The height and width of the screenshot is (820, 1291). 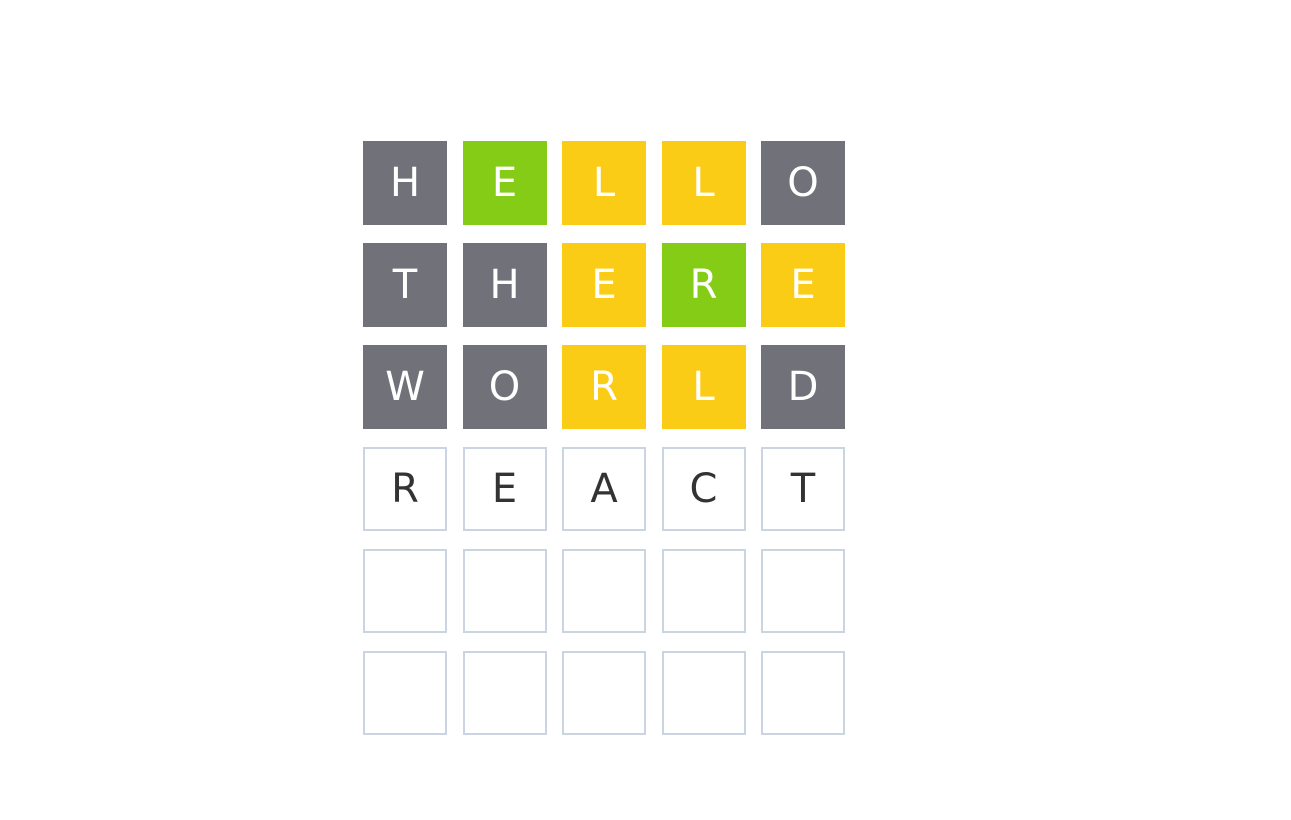 What do you see at coordinates (703, 387) in the screenshot?
I see `tile-r3-c4: L` at bounding box center [703, 387].